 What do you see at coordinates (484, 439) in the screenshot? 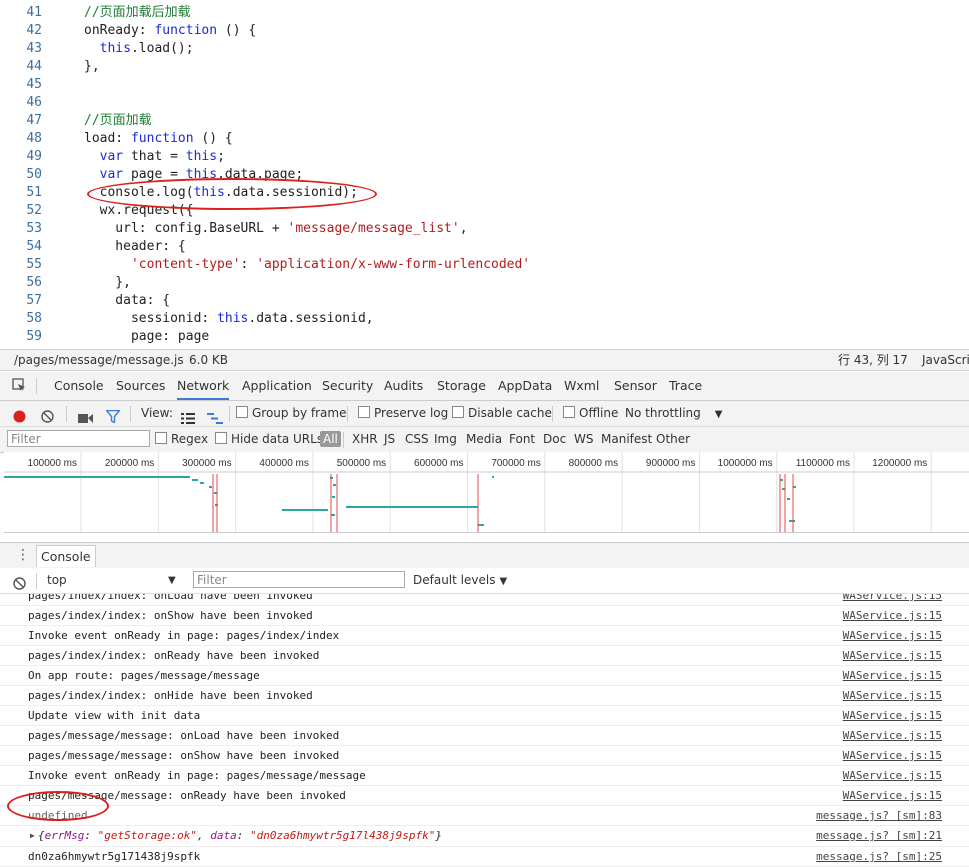
I see `type-filter-media: Media` at bounding box center [484, 439].